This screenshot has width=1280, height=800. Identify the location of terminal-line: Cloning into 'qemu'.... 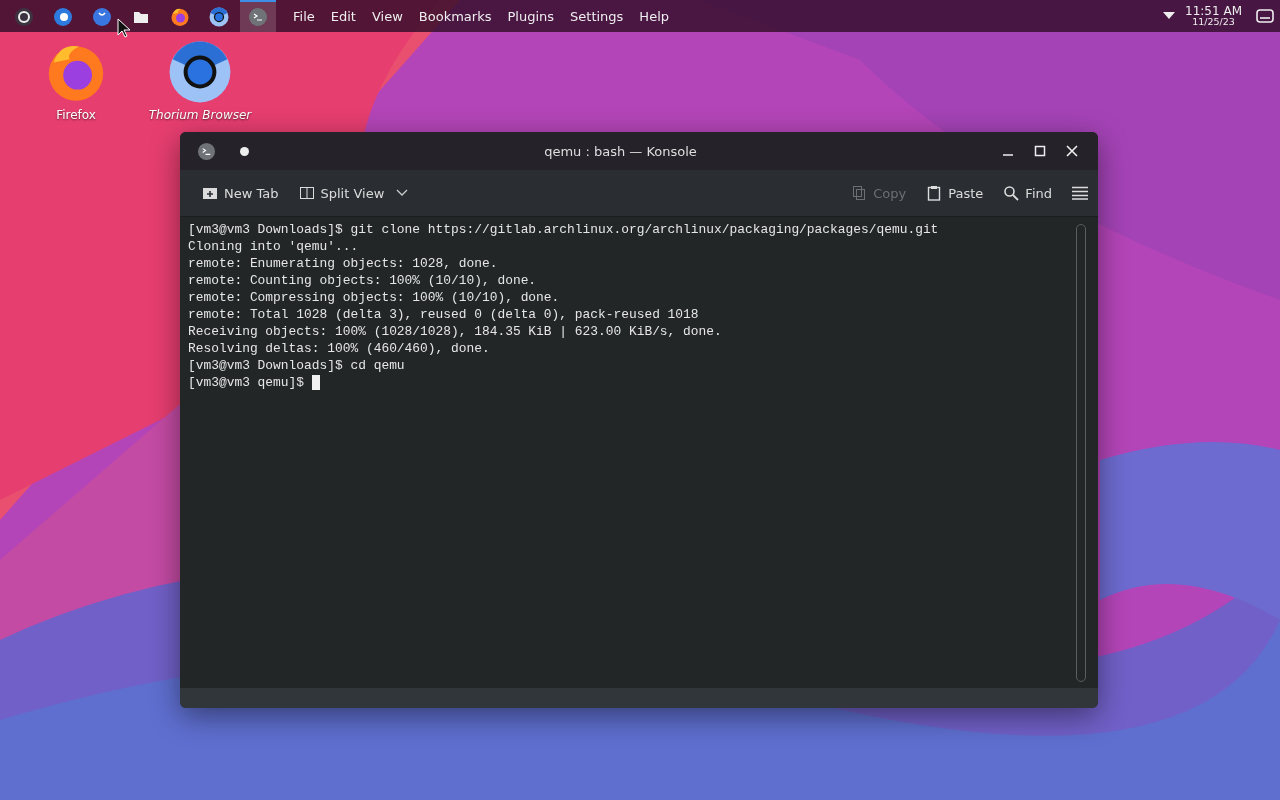
(273, 246).